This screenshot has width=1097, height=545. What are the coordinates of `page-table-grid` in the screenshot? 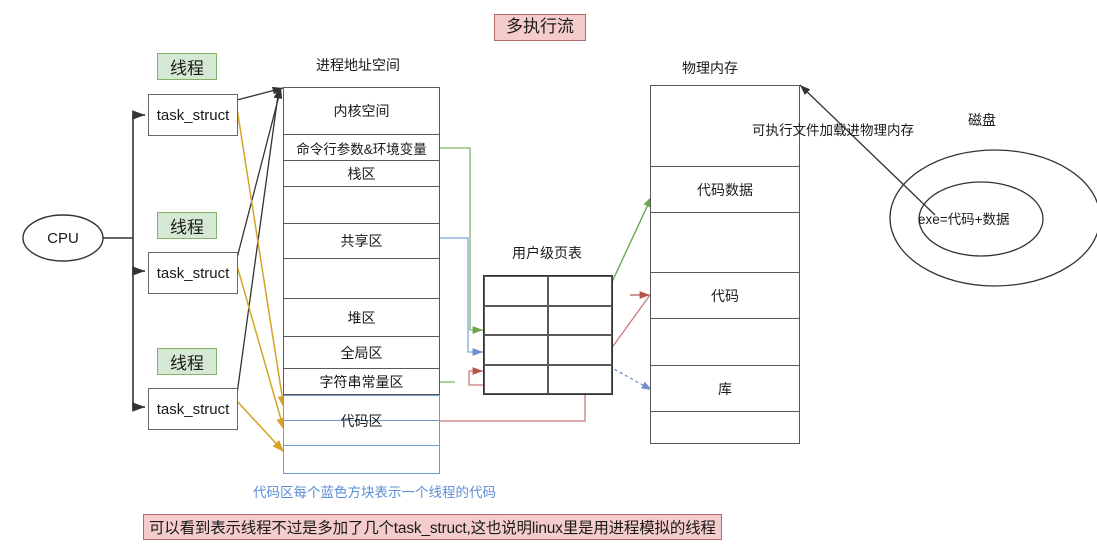 It's located at (548, 335).